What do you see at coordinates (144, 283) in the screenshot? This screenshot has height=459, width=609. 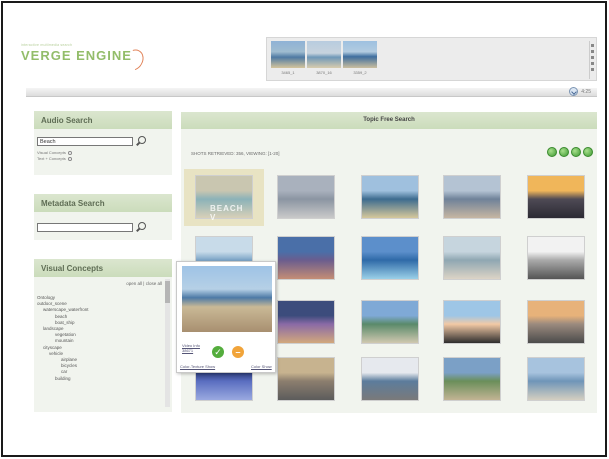 I see `tree-controls: open all | close all` at bounding box center [144, 283].